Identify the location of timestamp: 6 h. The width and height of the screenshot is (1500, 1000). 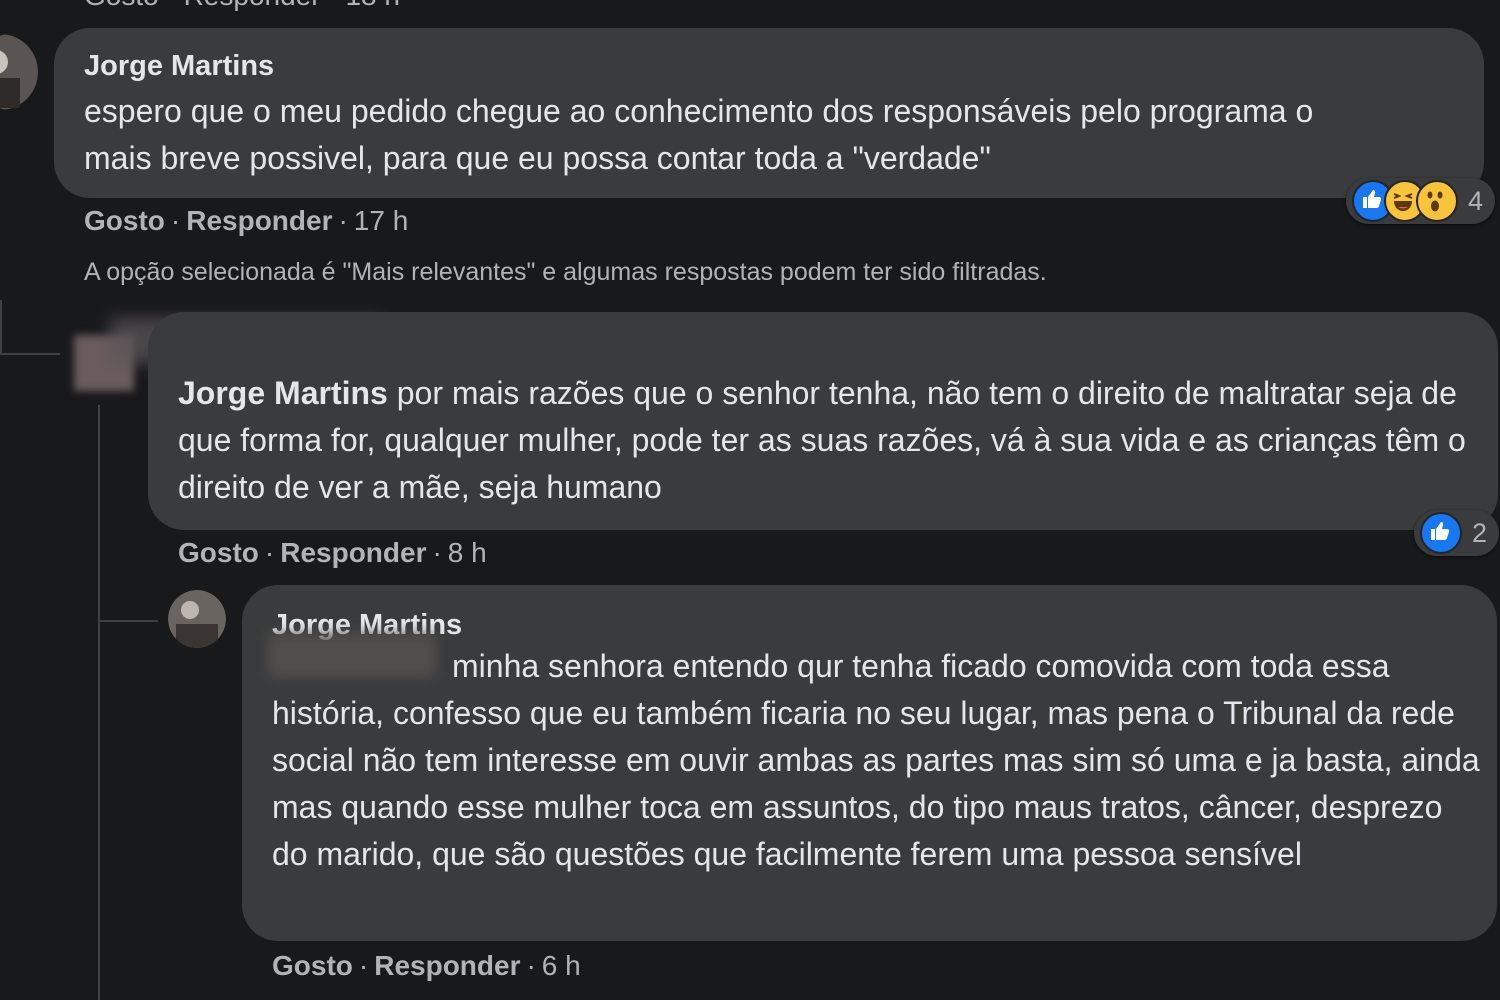
(561, 965).